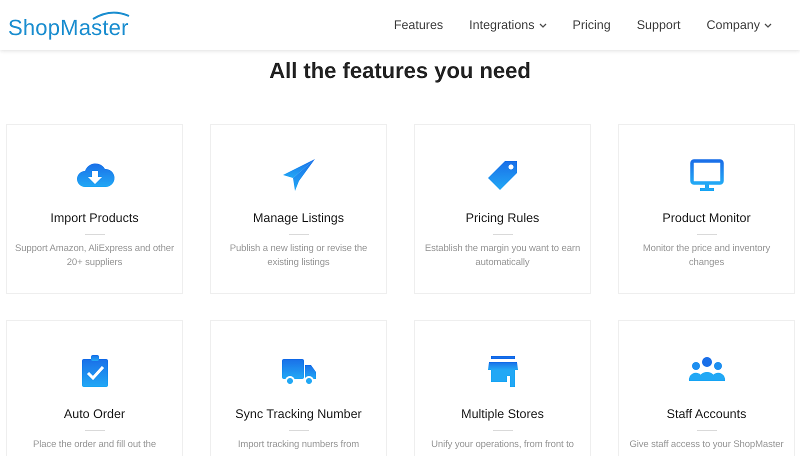 The height and width of the screenshot is (456, 800). I want to click on feature-title: Pricing Rules, so click(503, 218).